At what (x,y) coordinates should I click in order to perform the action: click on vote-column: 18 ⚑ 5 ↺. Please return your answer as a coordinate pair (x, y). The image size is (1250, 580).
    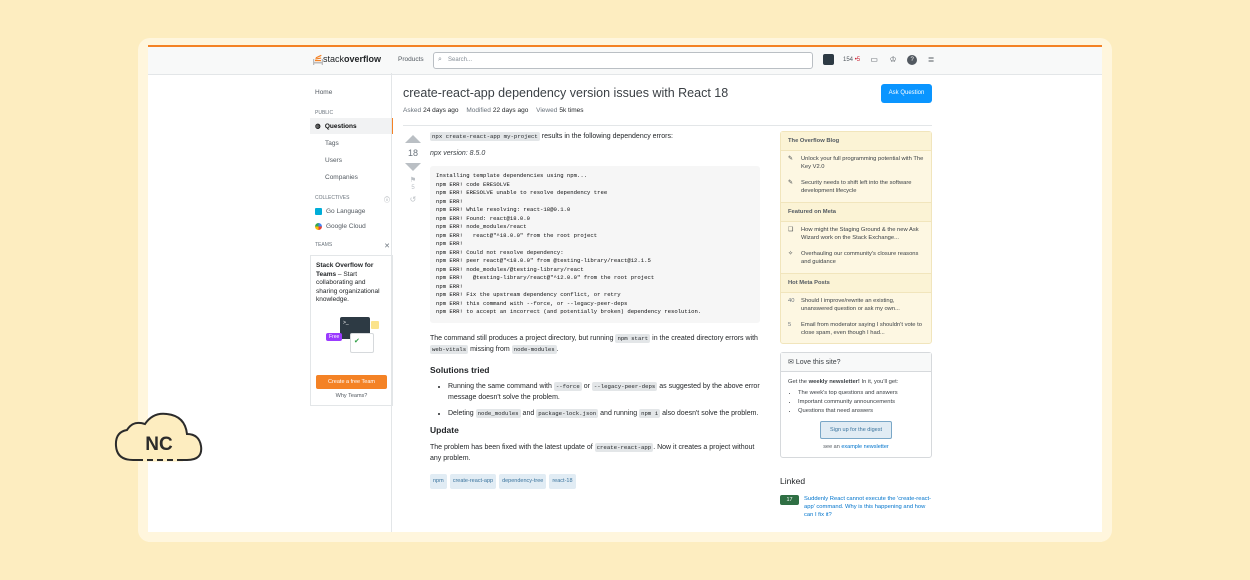
    Looking at the image, I should click on (413, 169).